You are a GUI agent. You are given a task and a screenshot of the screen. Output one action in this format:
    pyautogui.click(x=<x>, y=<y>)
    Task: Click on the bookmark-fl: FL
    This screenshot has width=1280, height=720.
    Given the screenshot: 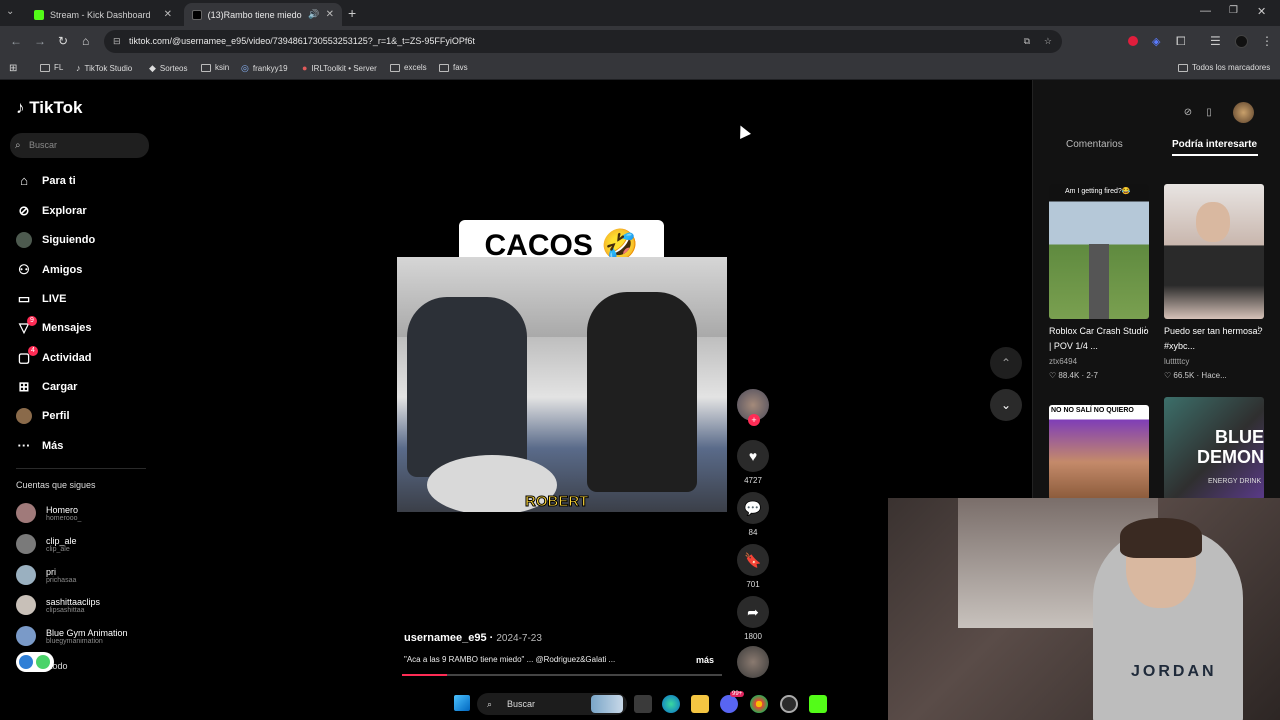 What is the action you would take?
    pyautogui.click(x=51, y=67)
    